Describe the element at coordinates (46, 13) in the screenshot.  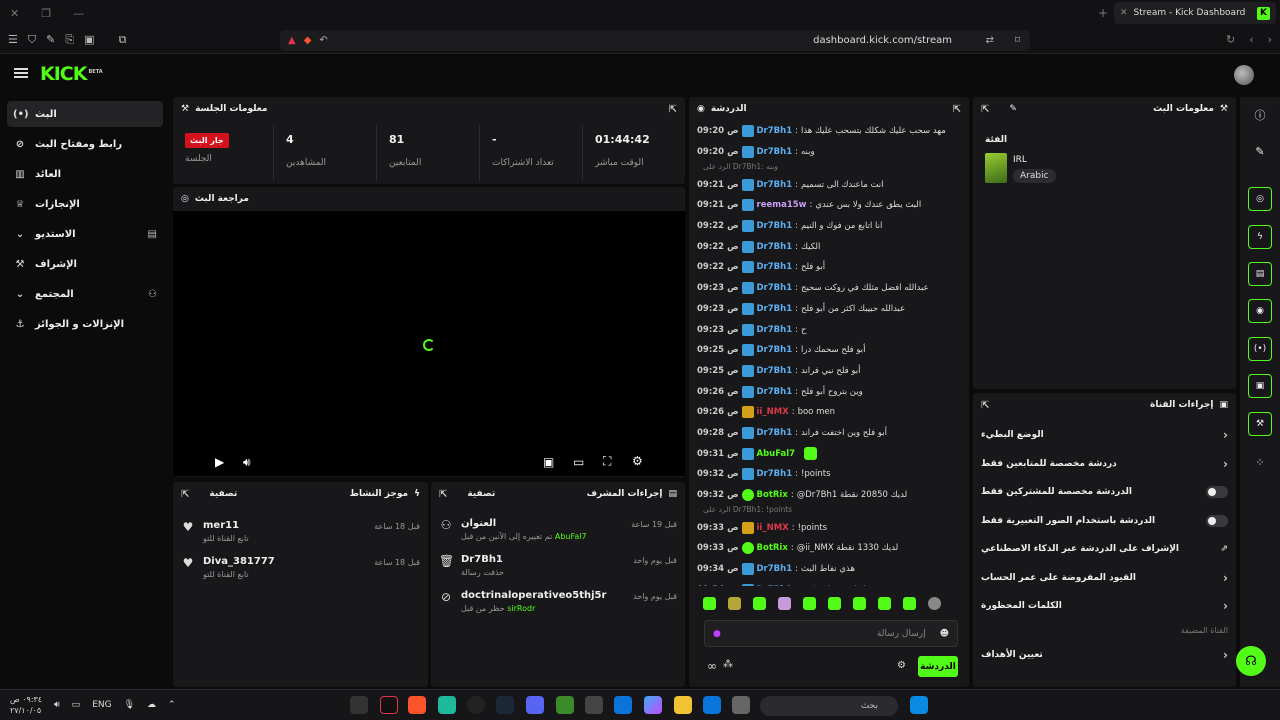
I see `restore-window-icon: ❐` at that location.